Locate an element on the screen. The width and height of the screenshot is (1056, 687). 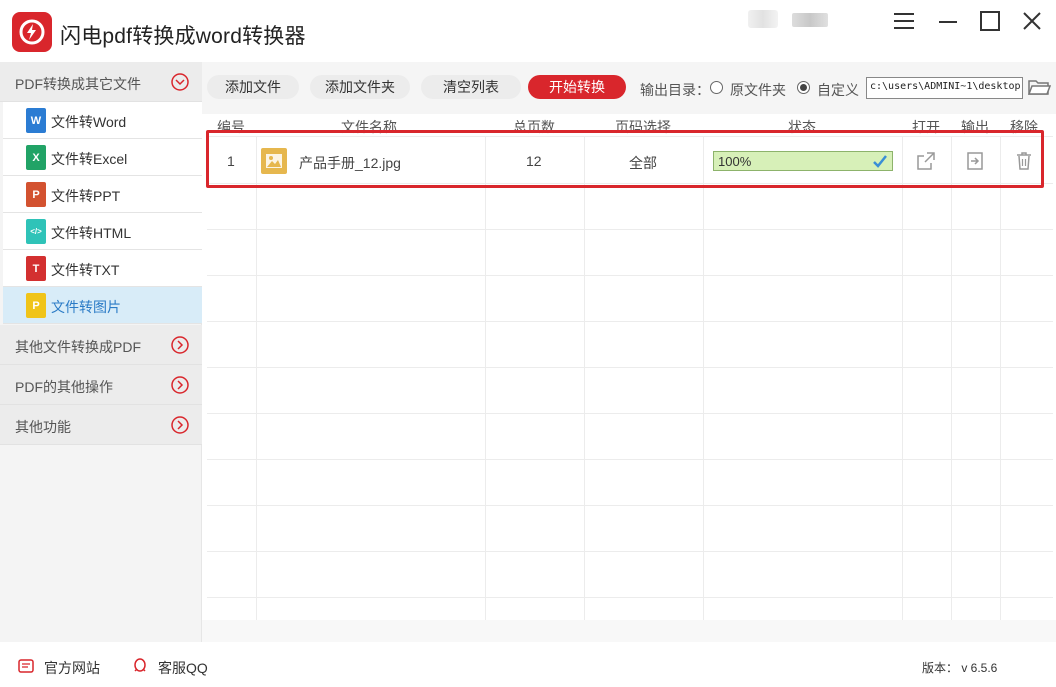
word-icon: W is located at coordinates (36, 120).